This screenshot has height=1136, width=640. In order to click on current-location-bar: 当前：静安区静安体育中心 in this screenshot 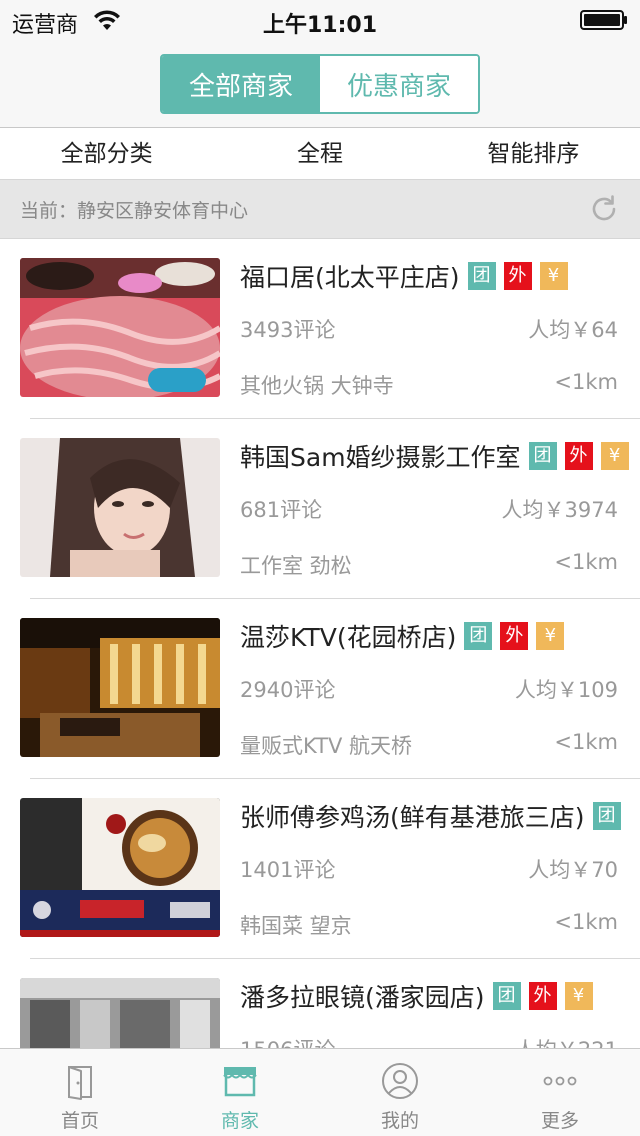, I will do `click(320, 209)`.